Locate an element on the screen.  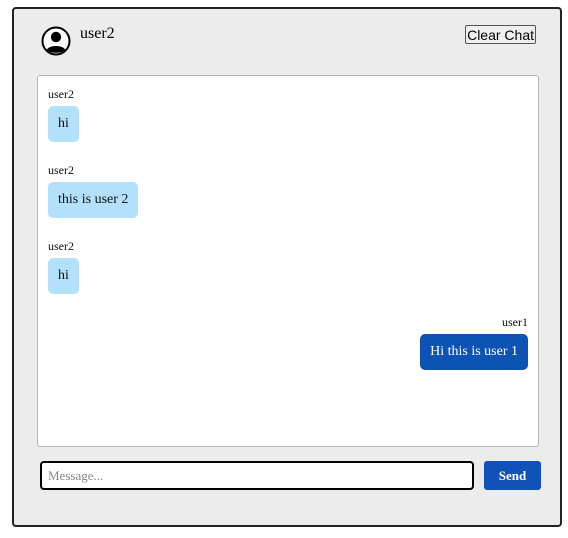
send-button: Send is located at coordinates (512, 475).